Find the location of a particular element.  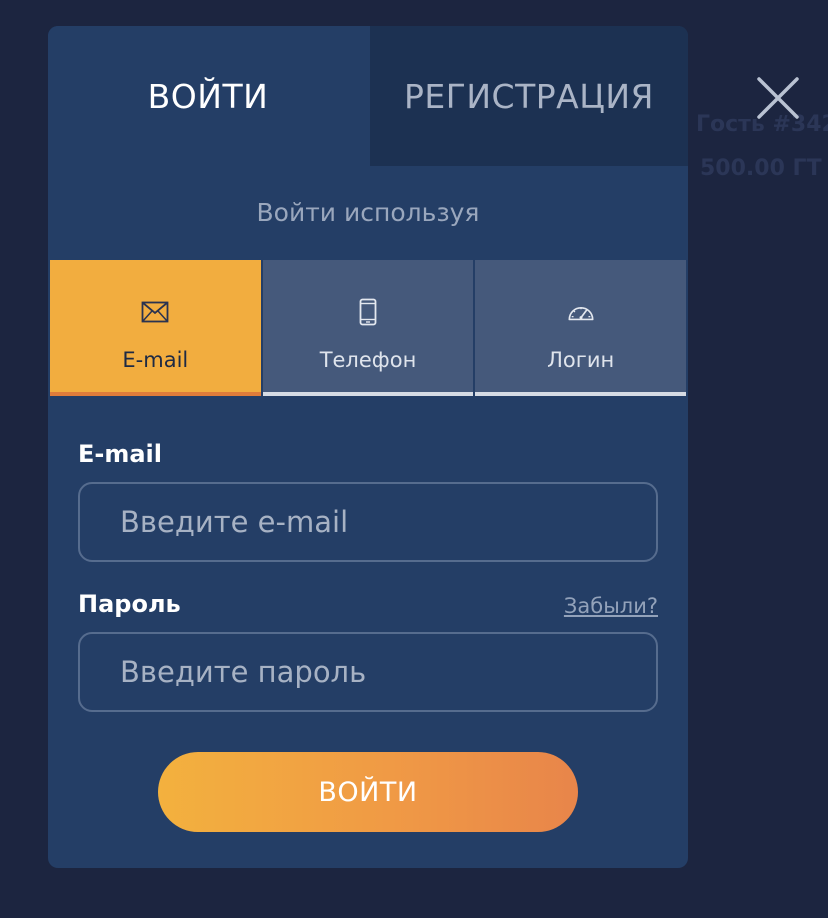

method-login-label: Логин is located at coordinates (581, 360).